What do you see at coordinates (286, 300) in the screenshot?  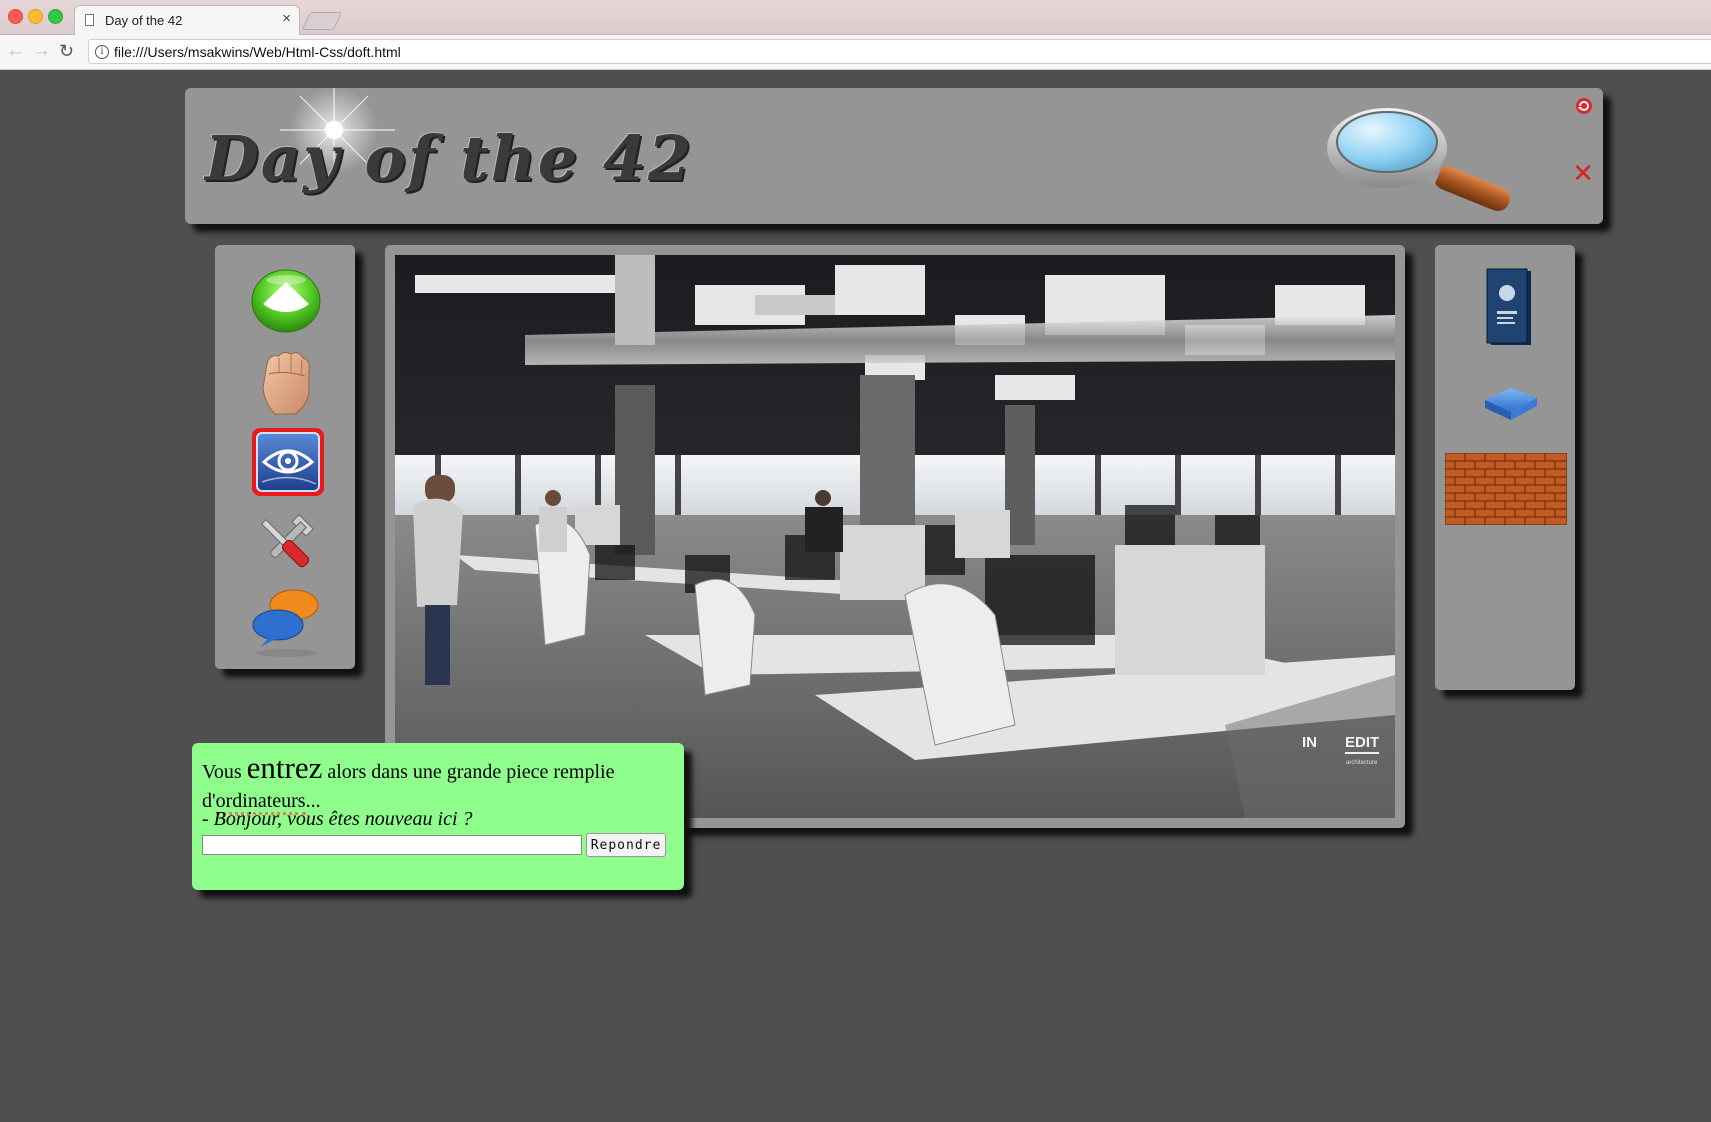 I see `up-arrow-icon` at bounding box center [286, 300].